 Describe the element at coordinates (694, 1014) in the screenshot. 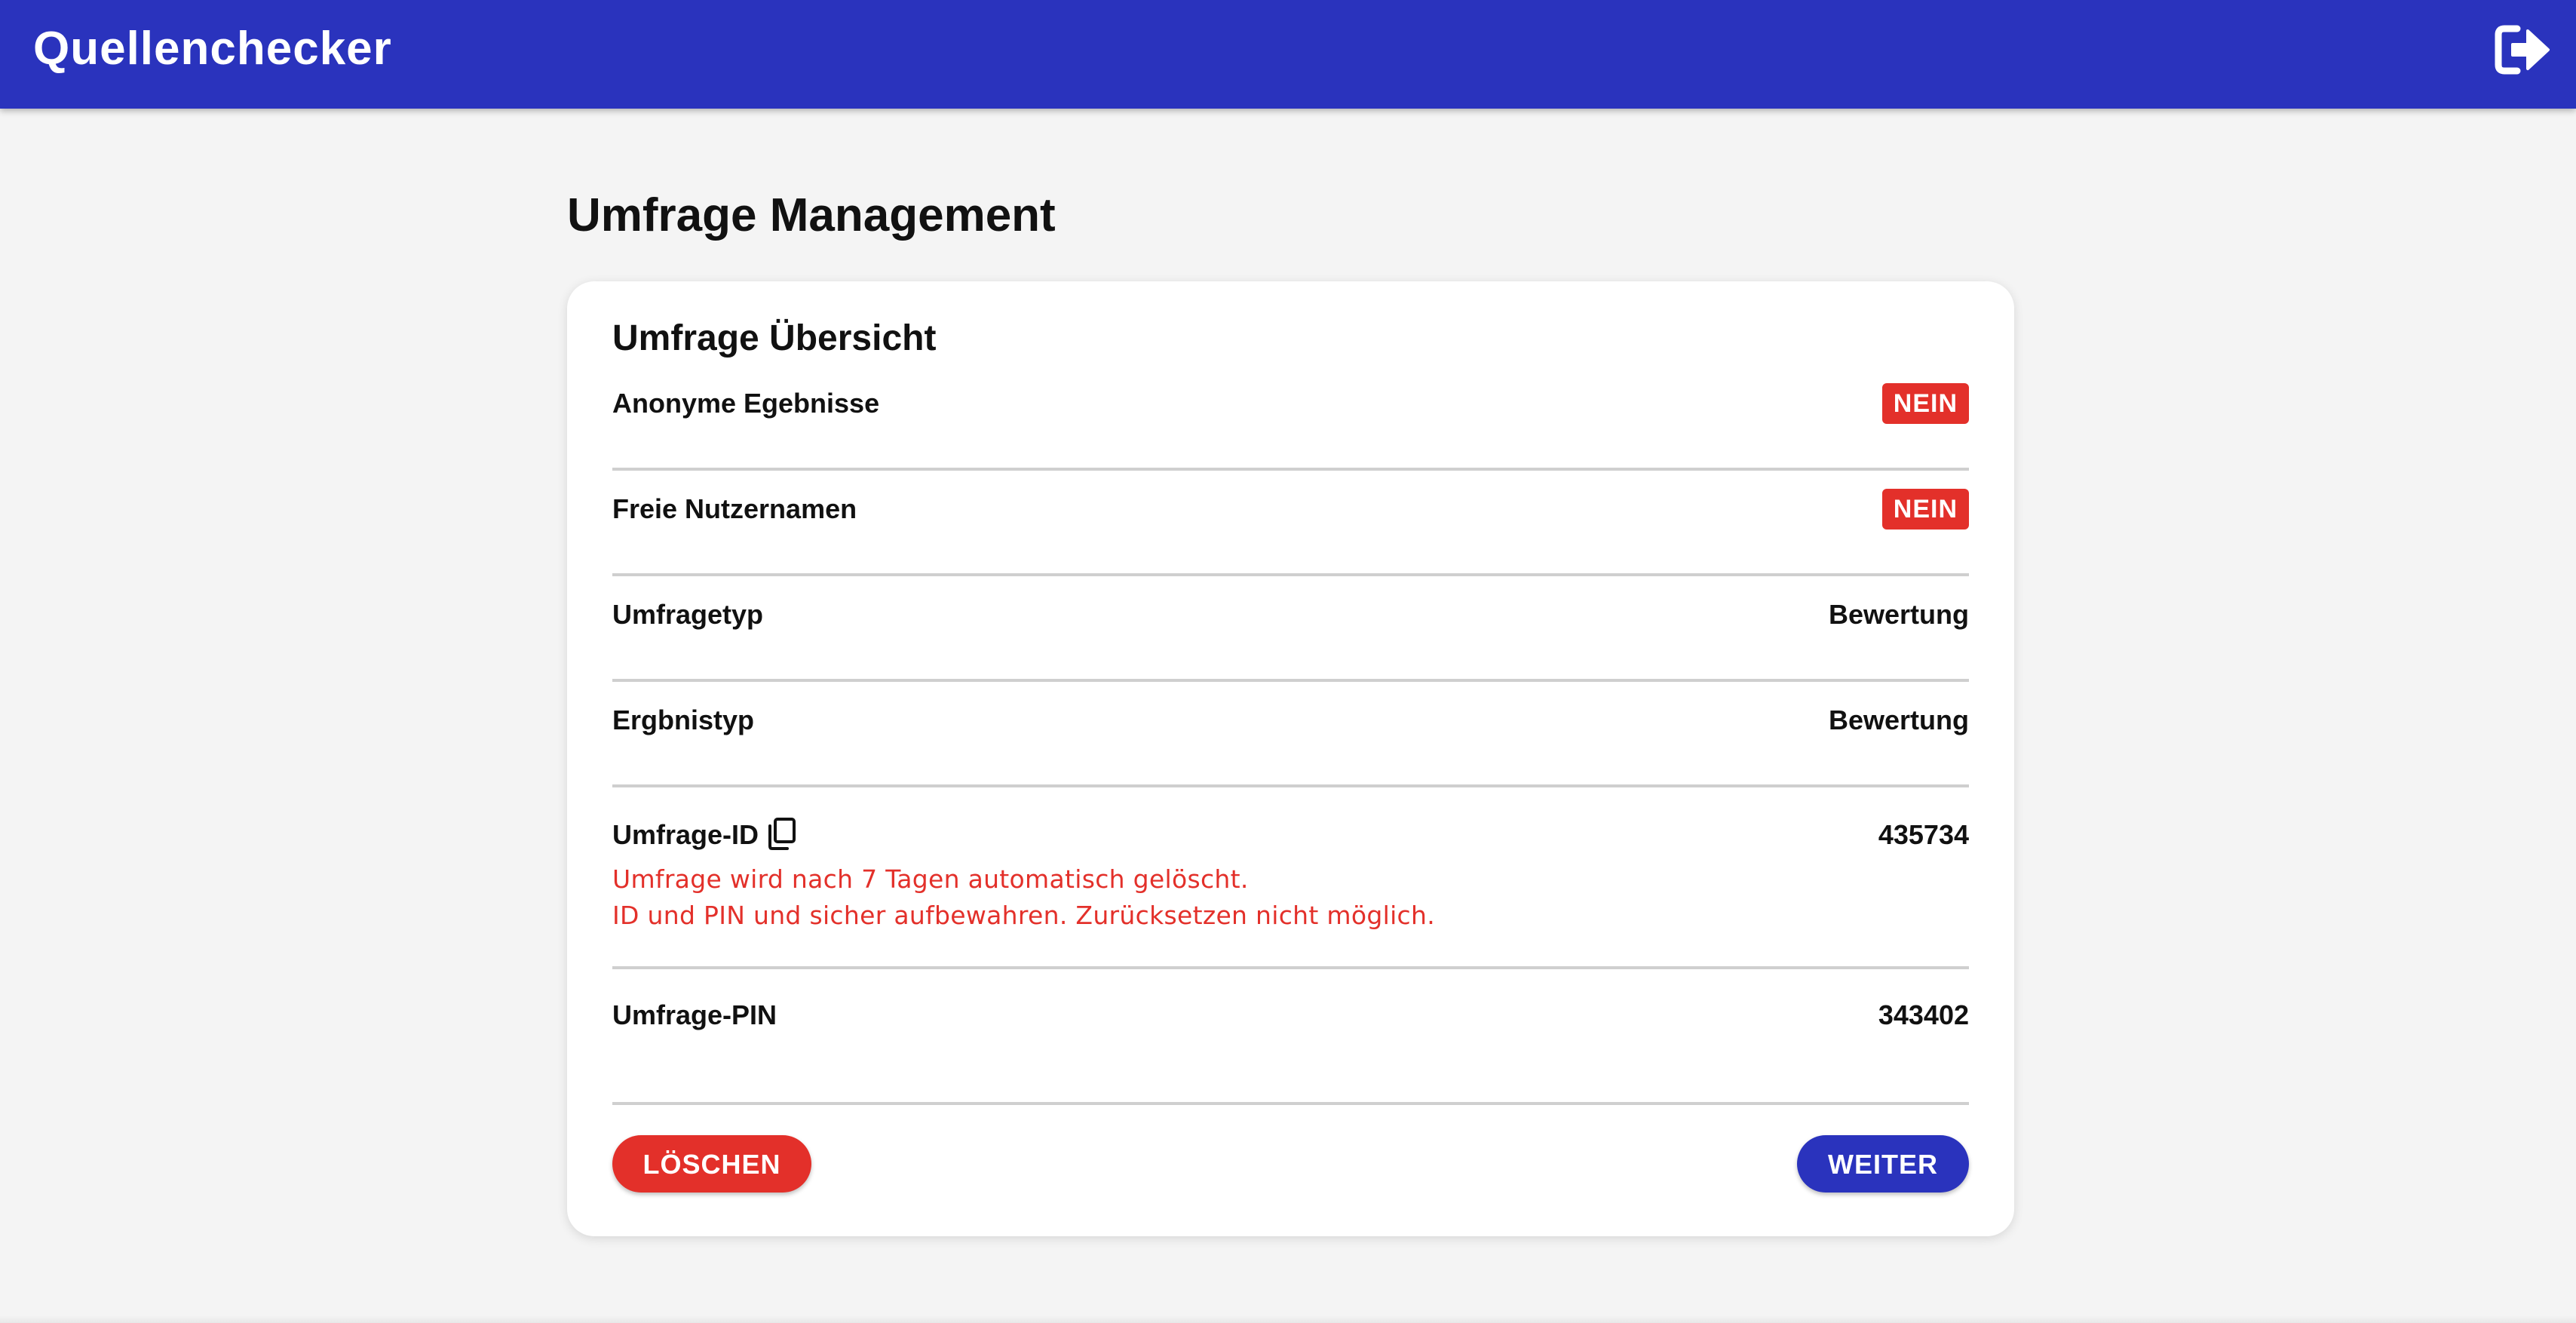

I see `row-label: Umfrage-PIN` at that location.